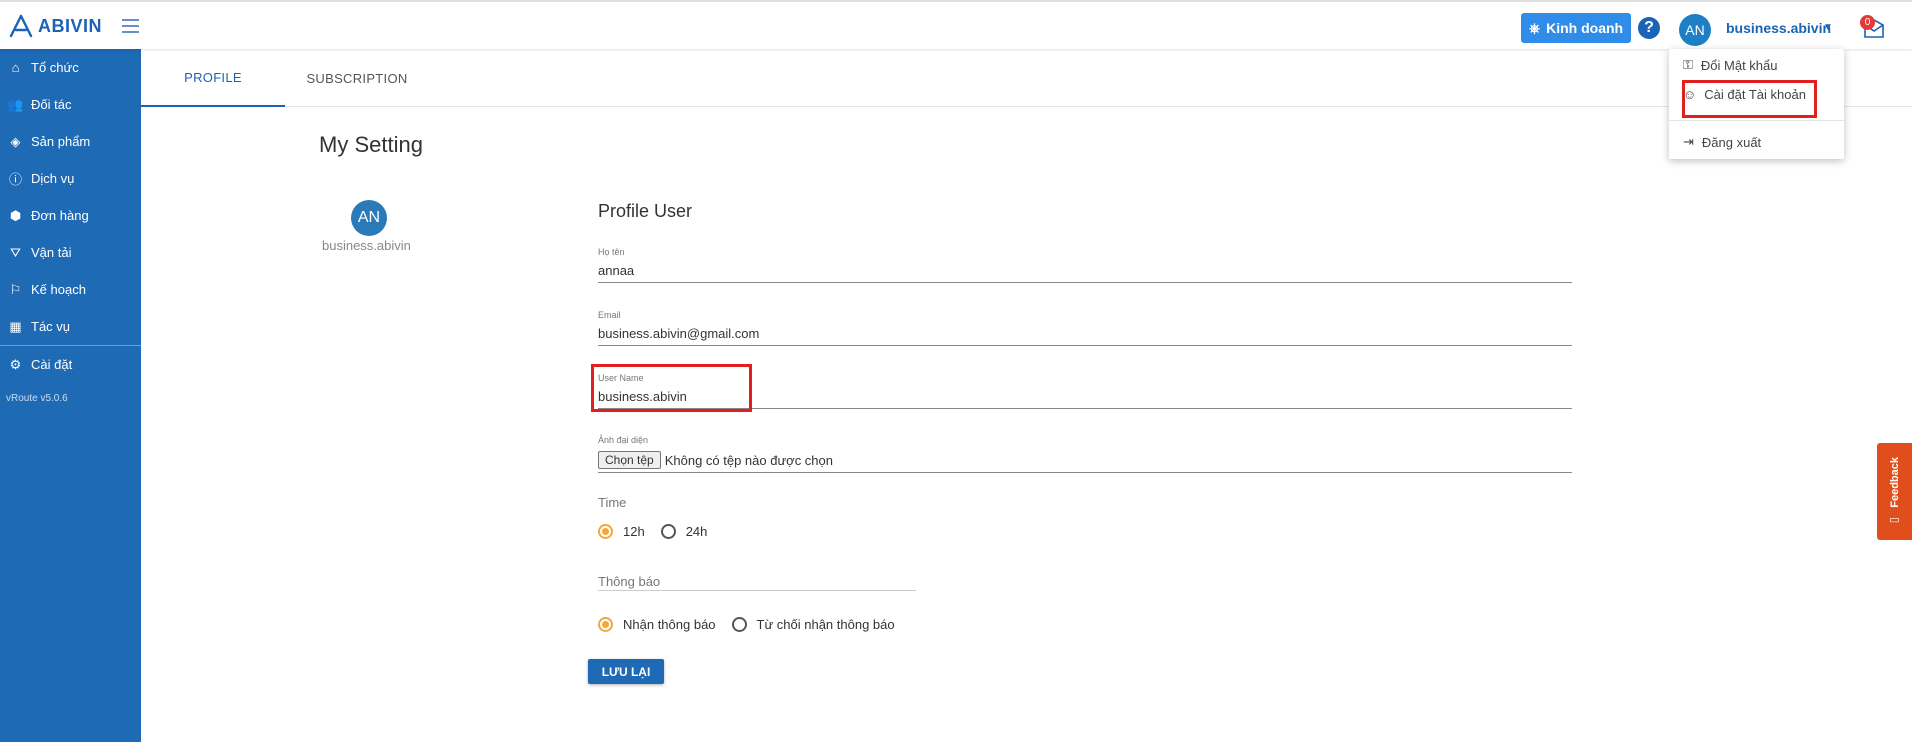 The height and width of the screenshot is (742, 1912). What do you see at coordinates (15, 141) in the screenshot?
I see `dropbox-icon: ◈` at bounding box center [15, 141].